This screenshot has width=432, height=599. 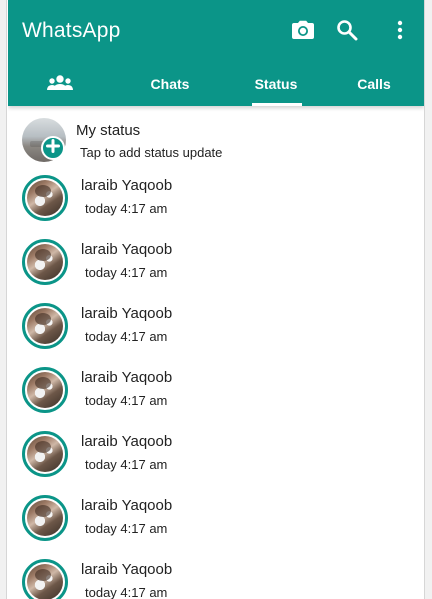 I want to click on tab-bar: Chats Status Calls, so click(x=216, y=84).